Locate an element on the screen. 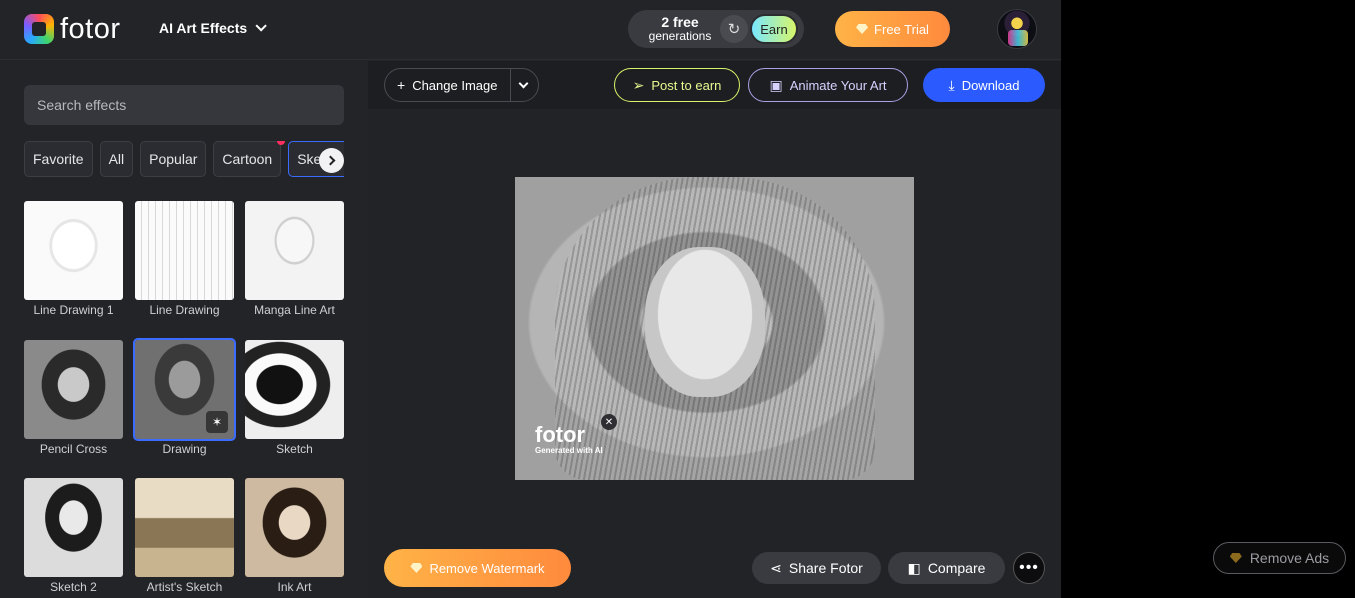  send-icon: ➢ is located at coordinates (638, 85).